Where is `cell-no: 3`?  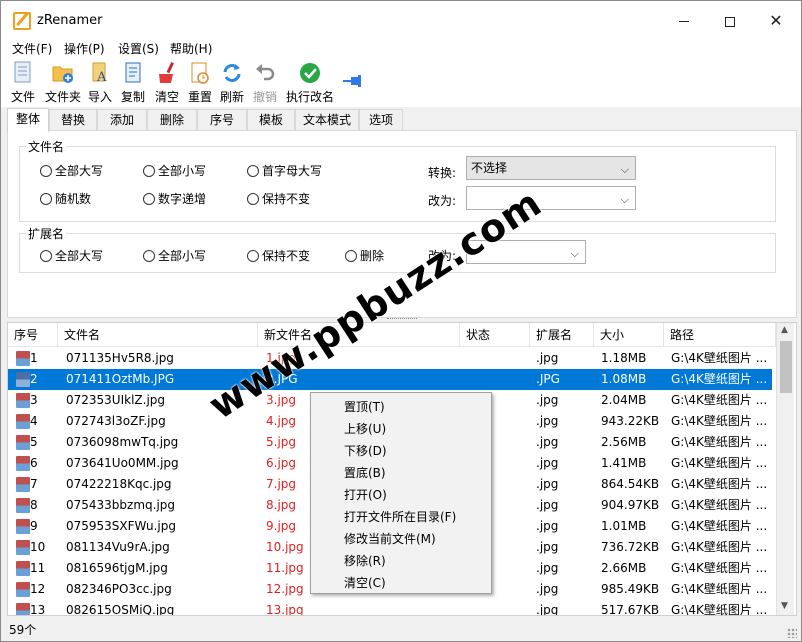 cell-no: 3 is located at coordinates (34, 400).